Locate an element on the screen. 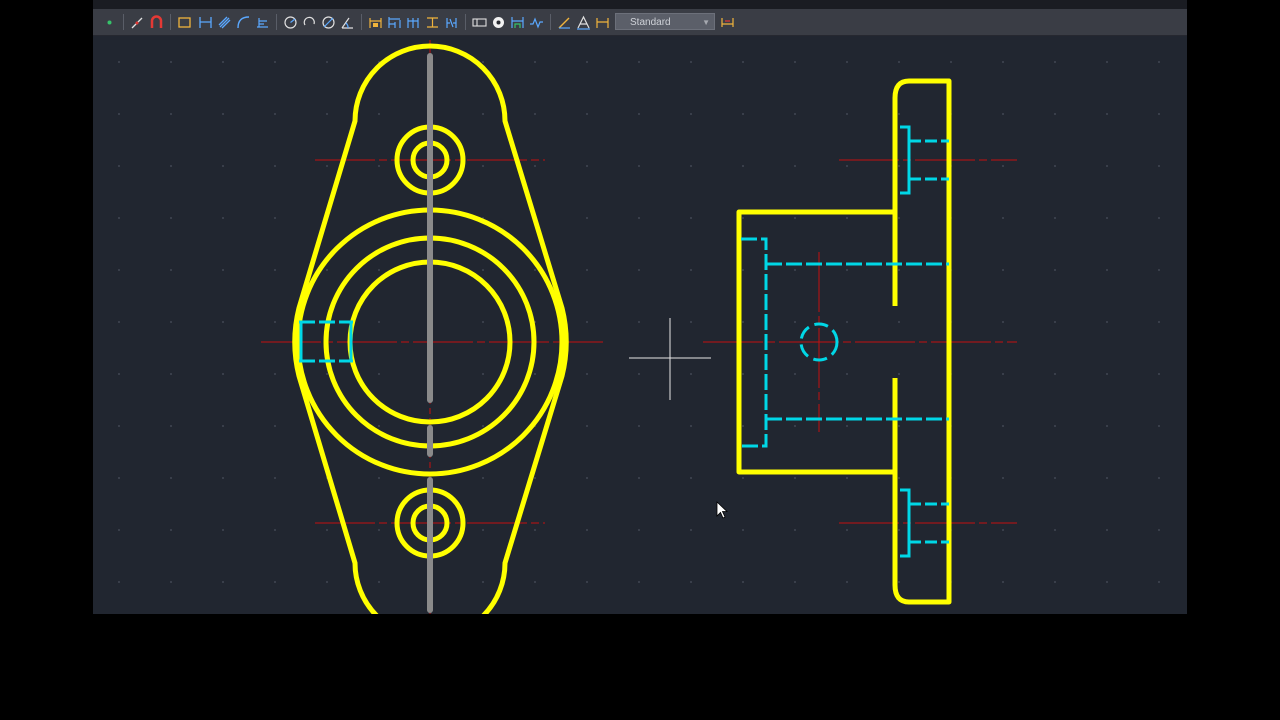  dimension-style-value: Standard is located at coordinates (650, 22).